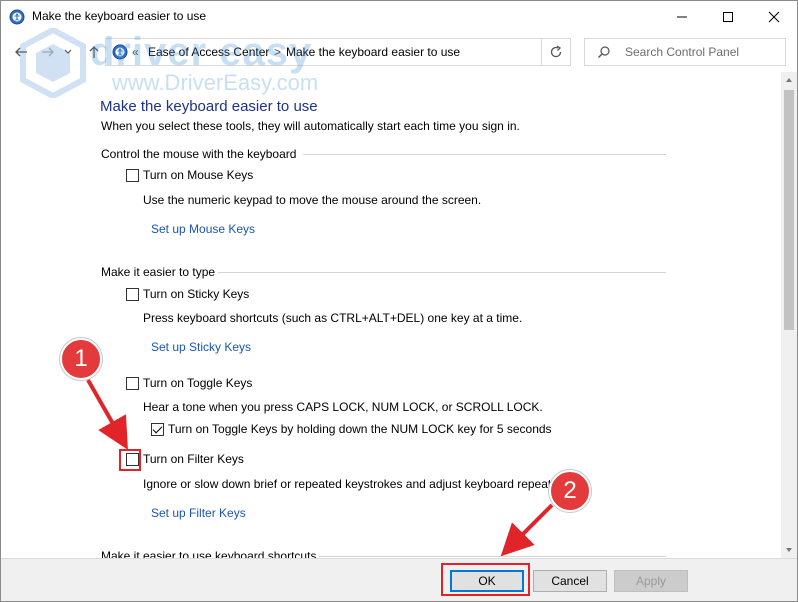 This screenshot has width=798, height=602. I want to click on scroll-down-button, so click(789, 550).